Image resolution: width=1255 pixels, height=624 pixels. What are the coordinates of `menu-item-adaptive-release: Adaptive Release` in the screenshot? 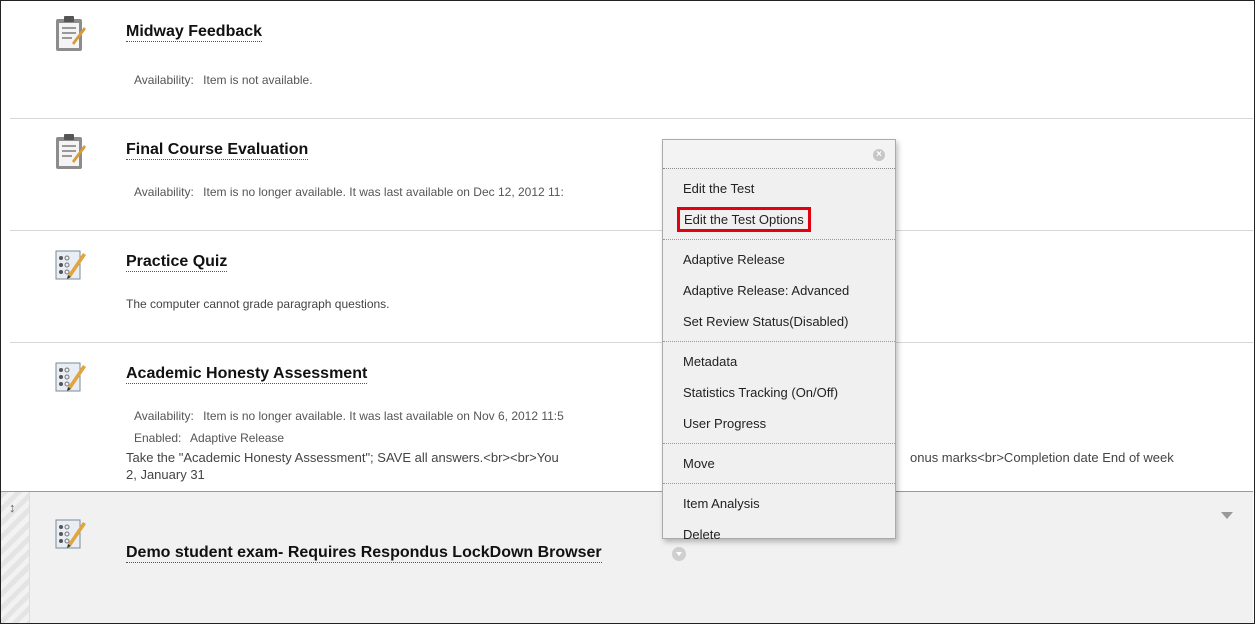 It's located at (779, 259).